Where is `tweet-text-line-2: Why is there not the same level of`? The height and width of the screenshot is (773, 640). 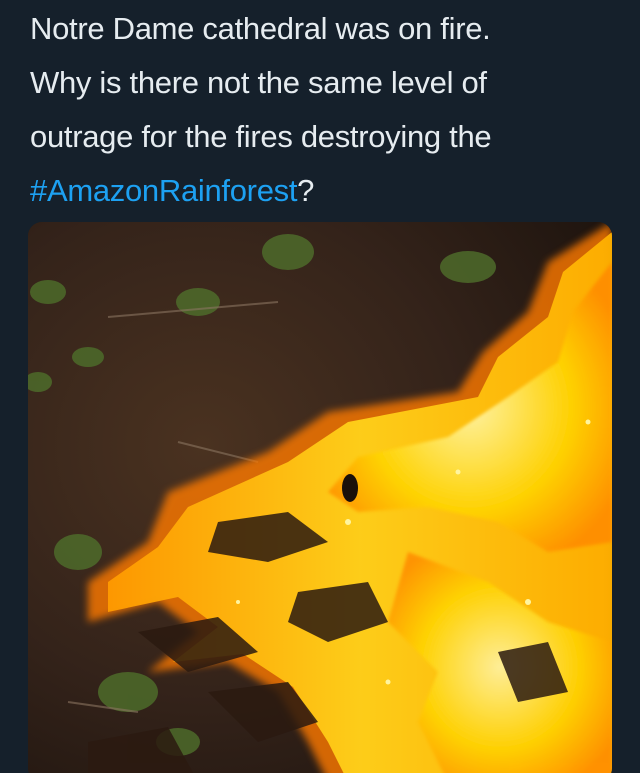 tweet-text-line-2: Why is there not the same level of is located at coordinates (258, 82).